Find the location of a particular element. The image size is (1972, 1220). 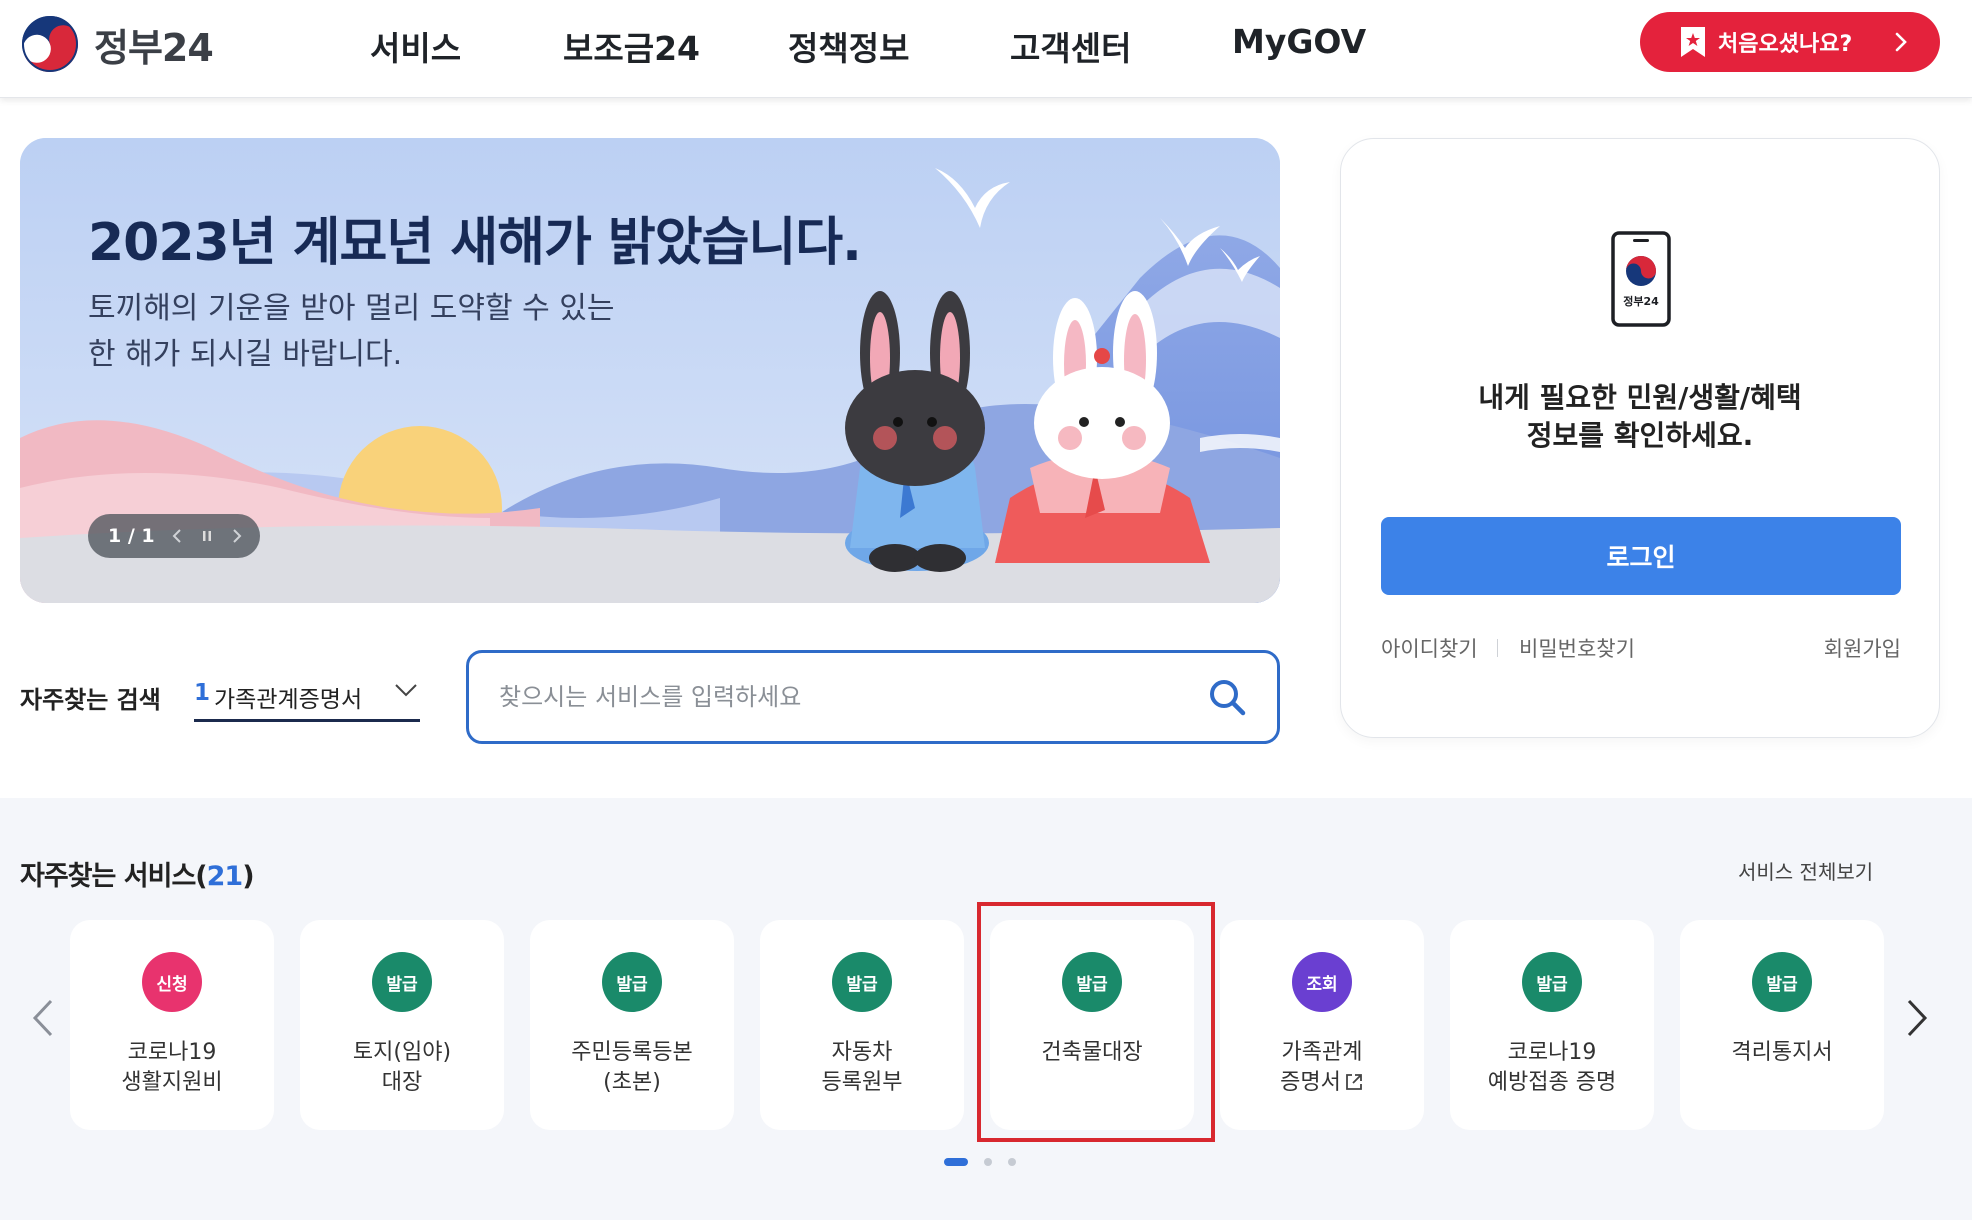

chevron-left-icon is located at coordinates (42, 1018).